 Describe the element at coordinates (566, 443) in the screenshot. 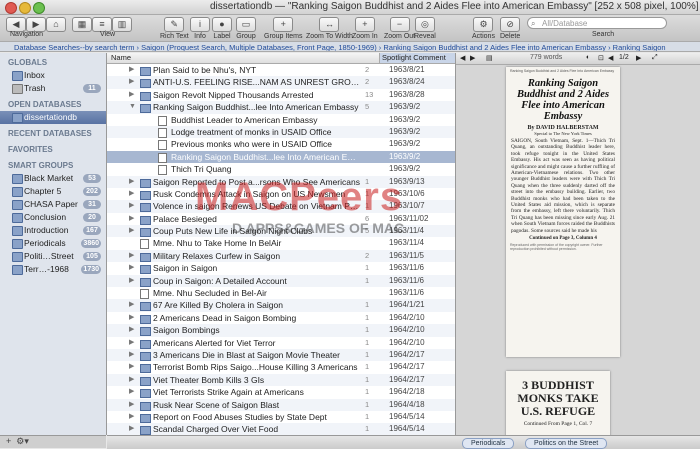

I see `tag-politics-on-the-street: Politics on the Street` at that location.